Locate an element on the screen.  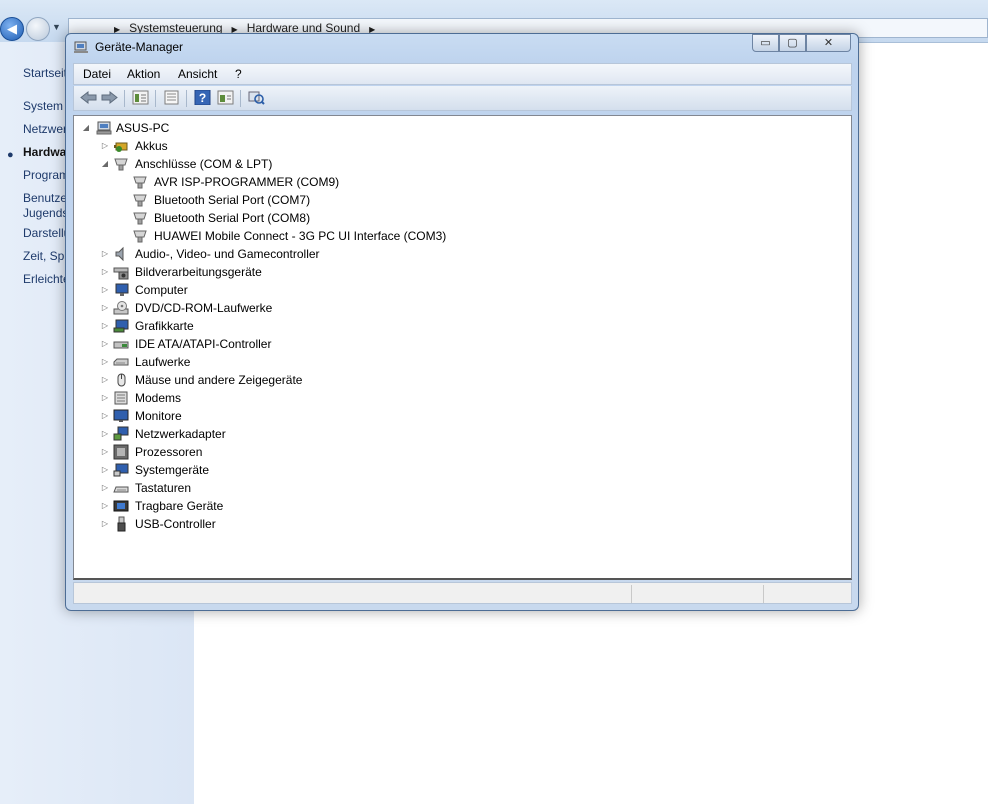
sidebar-link-programme: Program is located at coordinates (46, 175).